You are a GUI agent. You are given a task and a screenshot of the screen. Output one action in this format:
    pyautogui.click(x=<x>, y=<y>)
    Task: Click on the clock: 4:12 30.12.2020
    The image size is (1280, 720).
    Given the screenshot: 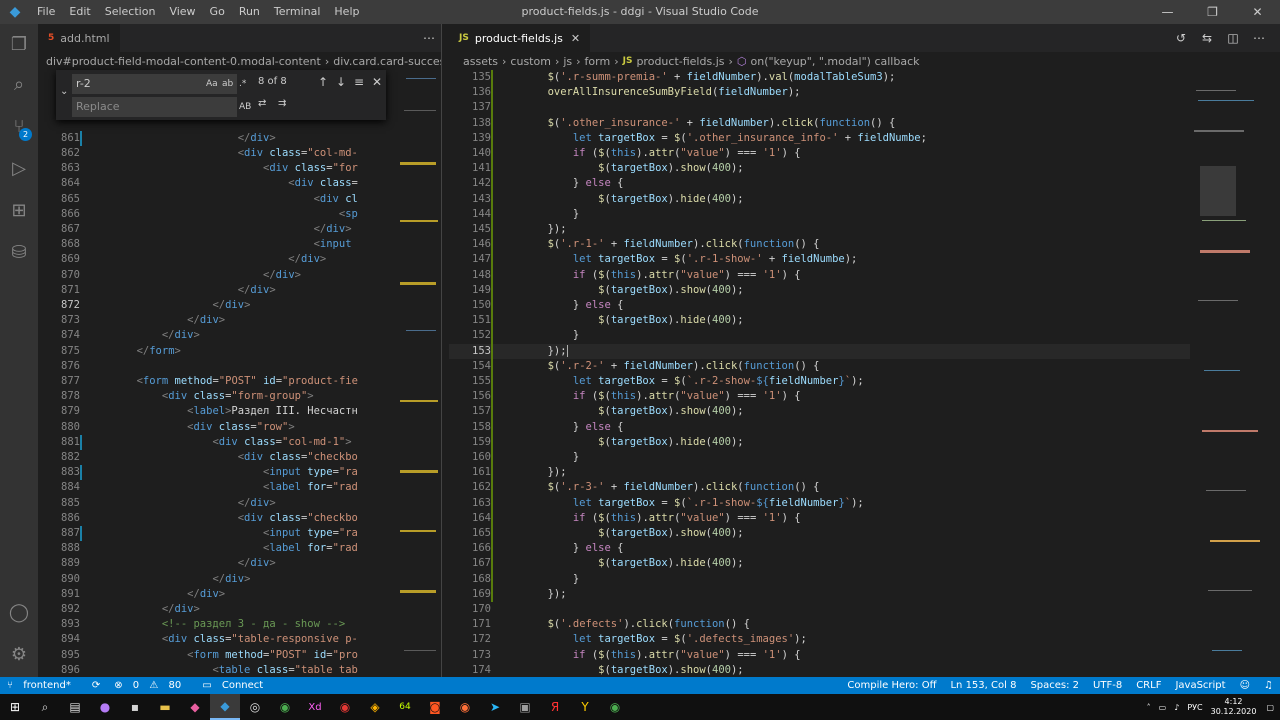 What is the action you would take?
    pyautogui.click(x=1234, y=707)
    